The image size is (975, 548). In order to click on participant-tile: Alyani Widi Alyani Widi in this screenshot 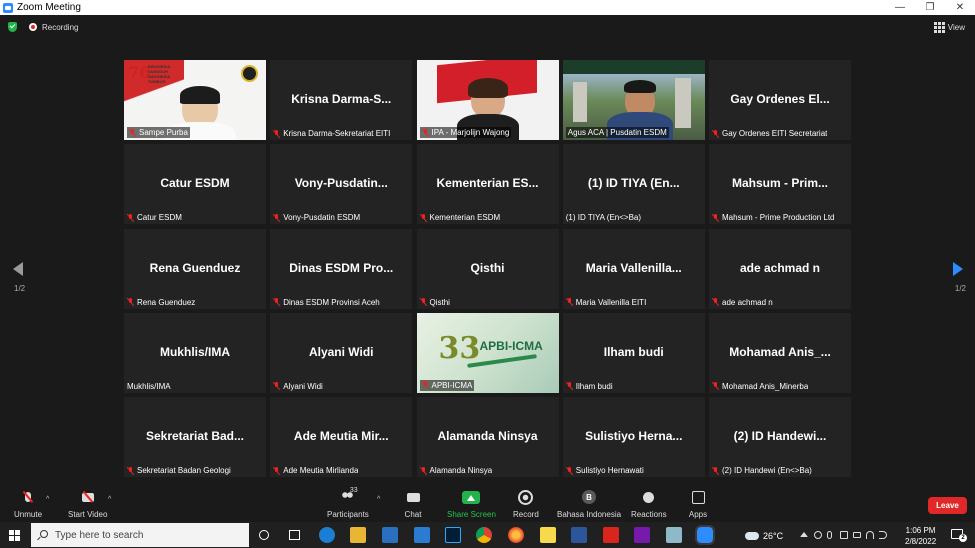, I will do `click(341, 352)`.